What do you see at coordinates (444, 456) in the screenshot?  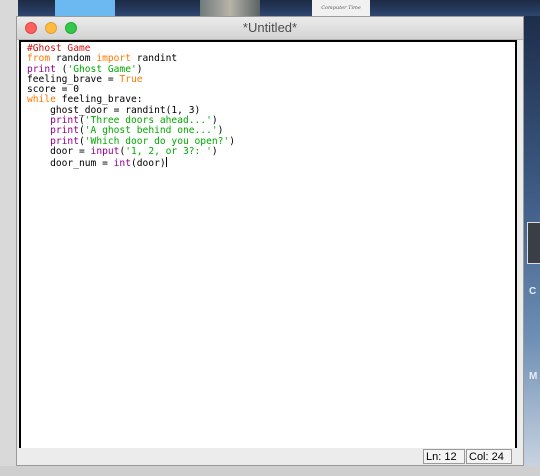 I see `line-number-indicator: Ln: 12` at bounding box center [444, 456].